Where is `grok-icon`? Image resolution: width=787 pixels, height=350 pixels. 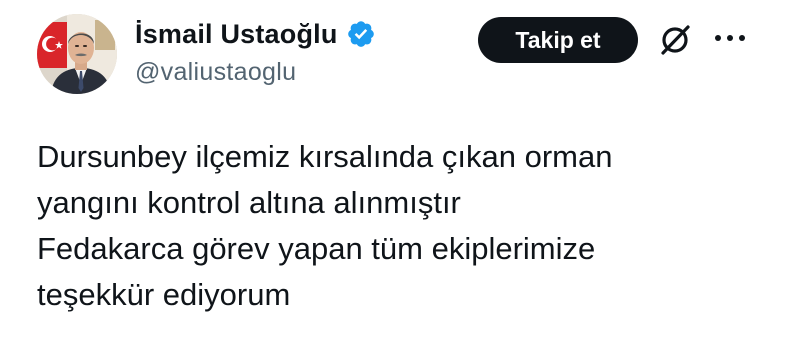
grok-icon is located at coordinates (675, 40).